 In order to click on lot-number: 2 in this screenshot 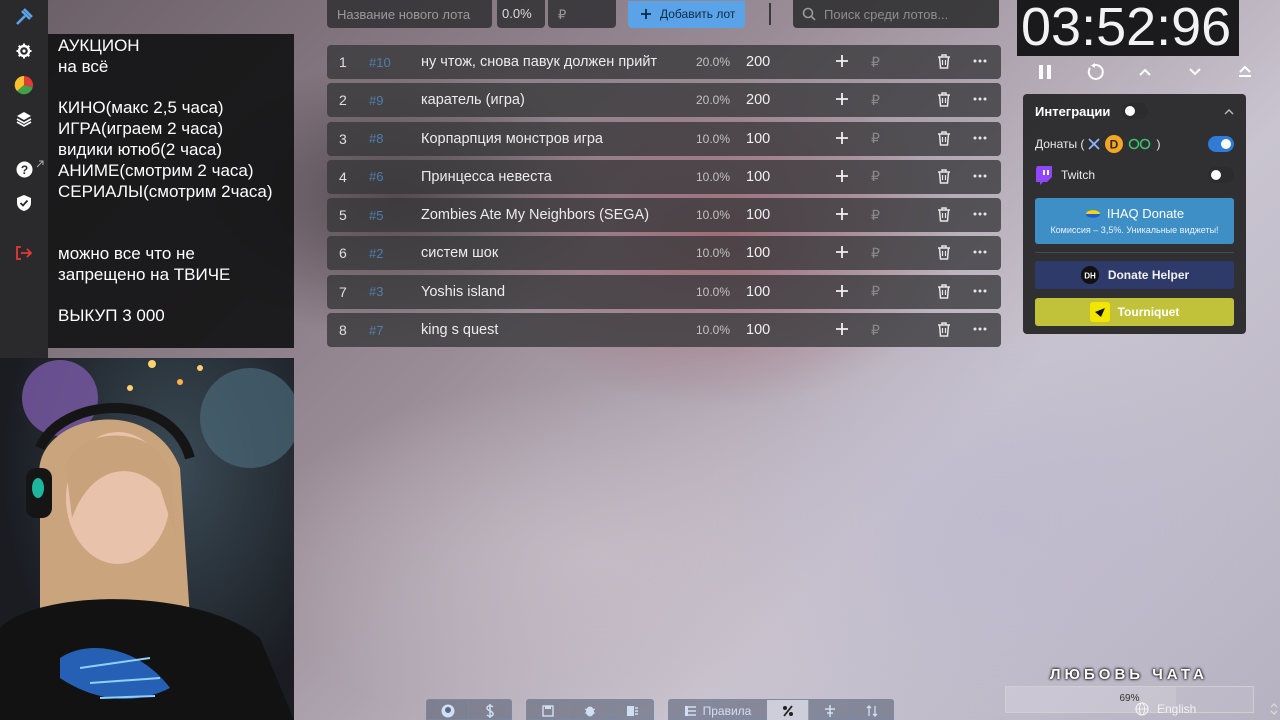, I will do `click(343, 100)`.